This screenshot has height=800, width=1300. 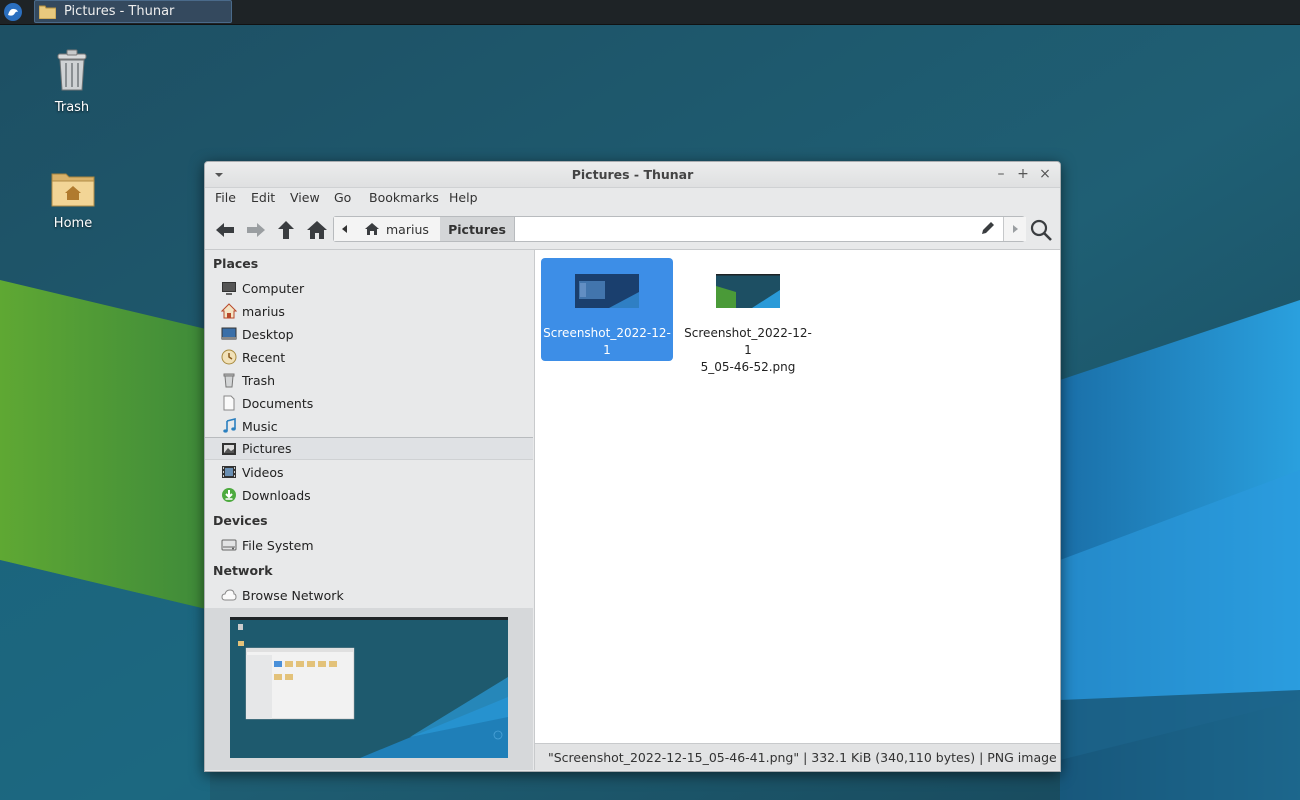 I want to click on sidebar-item-documents: Documents, so click(x=369, y=403).